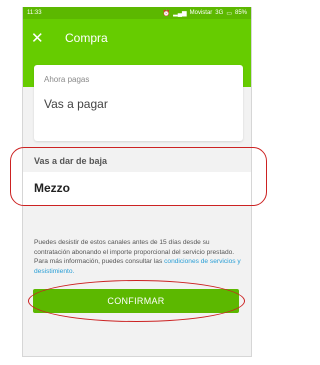 Image resolution: width=320 pixels, height=365 pixels. I want to click on status-indicators: ⏰ ▂▄▆ Movistar 3G ▭ 85%, so click(205, 13).